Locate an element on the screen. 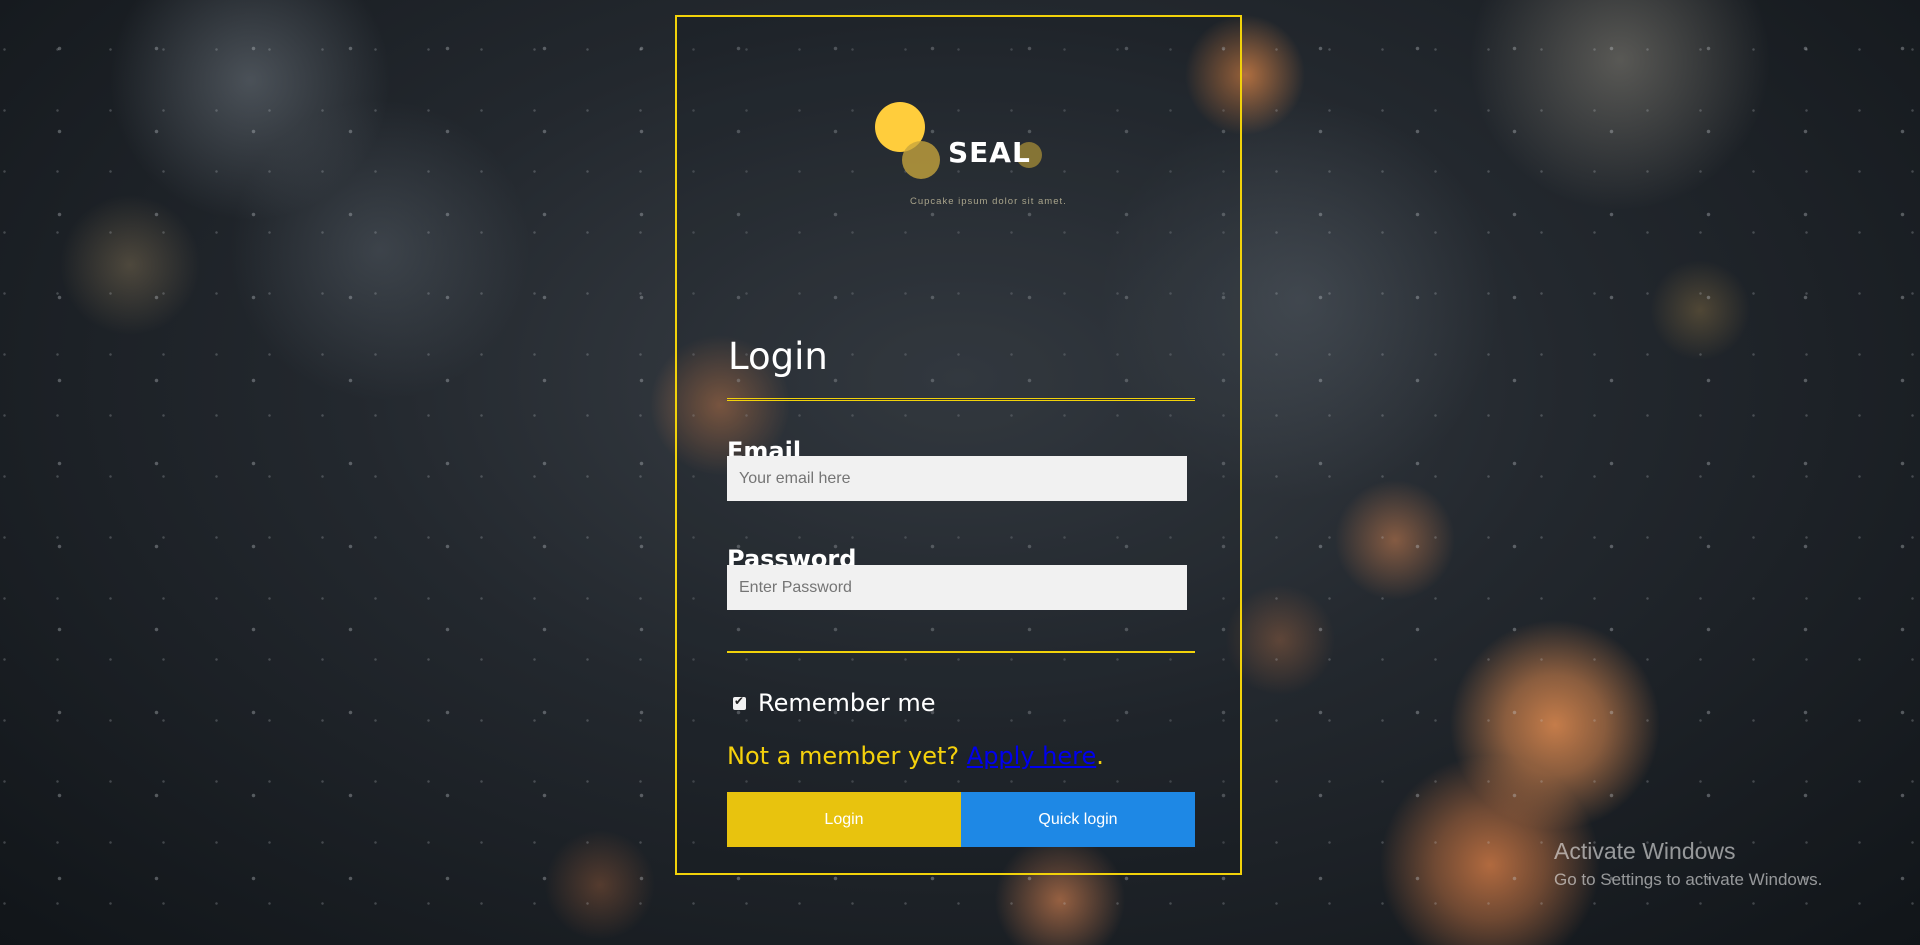 The width and height of the screenshot is (1920, 945). member-prompt-text: Not a member yet? is located at coordinates (847, 756).